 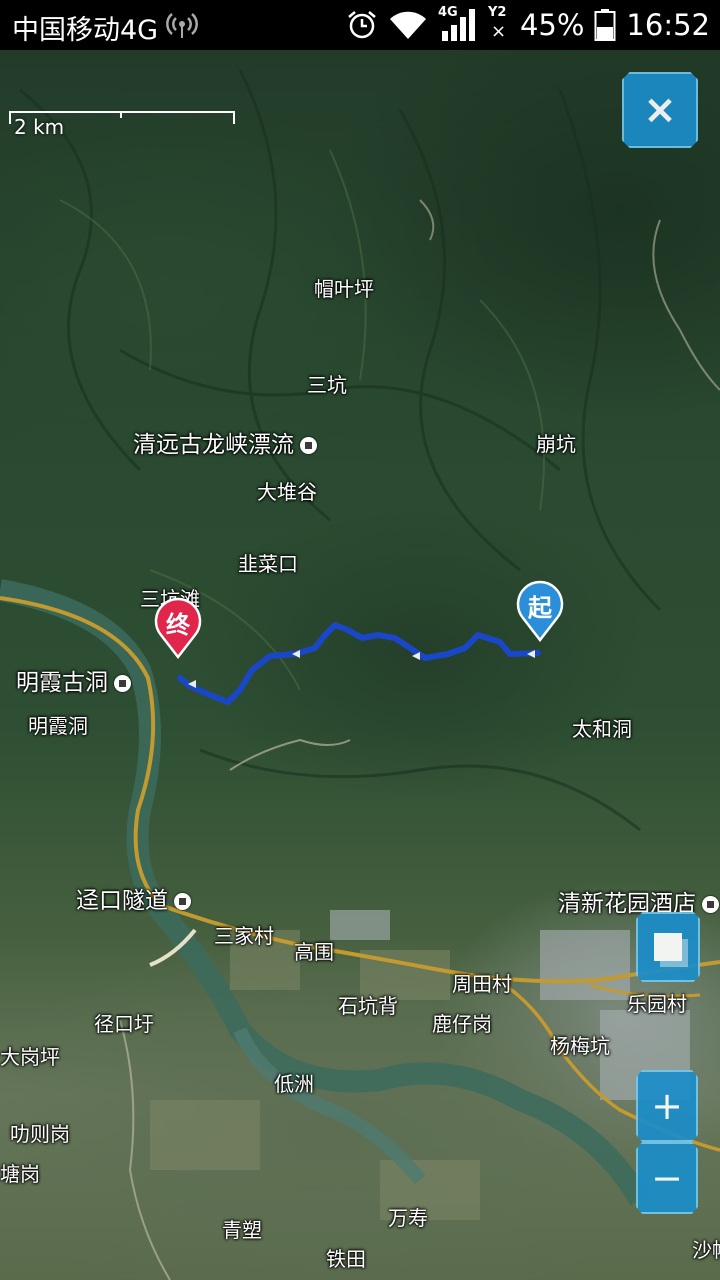 I want to click on place-label: 崩坑, so click(x=556, y=444).